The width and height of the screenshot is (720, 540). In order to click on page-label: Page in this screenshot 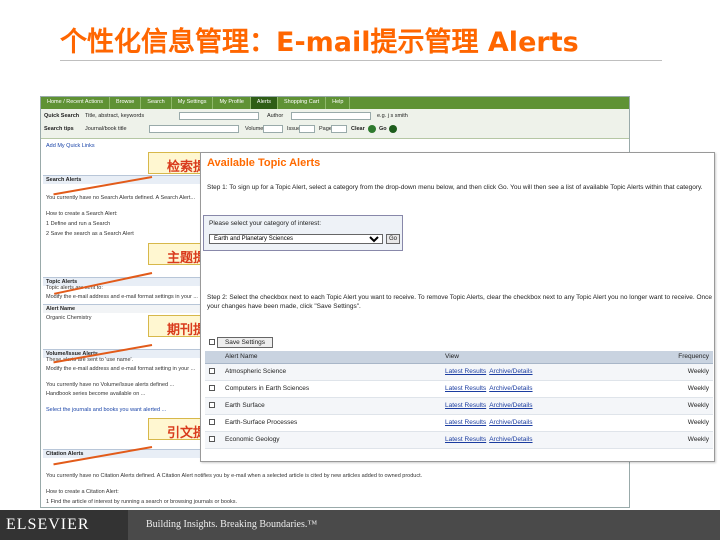, I will do `click(325, 129)`.